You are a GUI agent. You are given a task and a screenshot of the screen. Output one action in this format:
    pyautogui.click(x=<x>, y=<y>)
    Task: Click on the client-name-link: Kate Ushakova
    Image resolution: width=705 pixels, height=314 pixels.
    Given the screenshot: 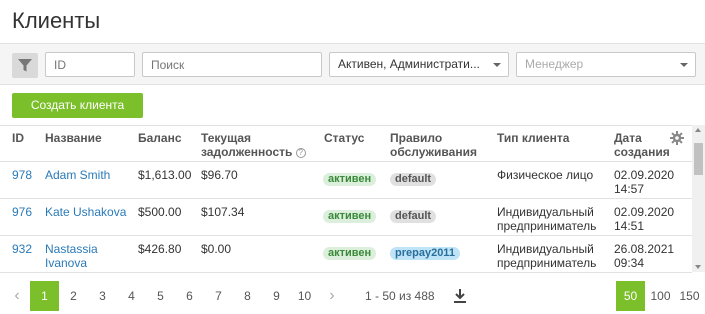 What is the action you would take?
    pyautogui.click(x=85, y=212)
    